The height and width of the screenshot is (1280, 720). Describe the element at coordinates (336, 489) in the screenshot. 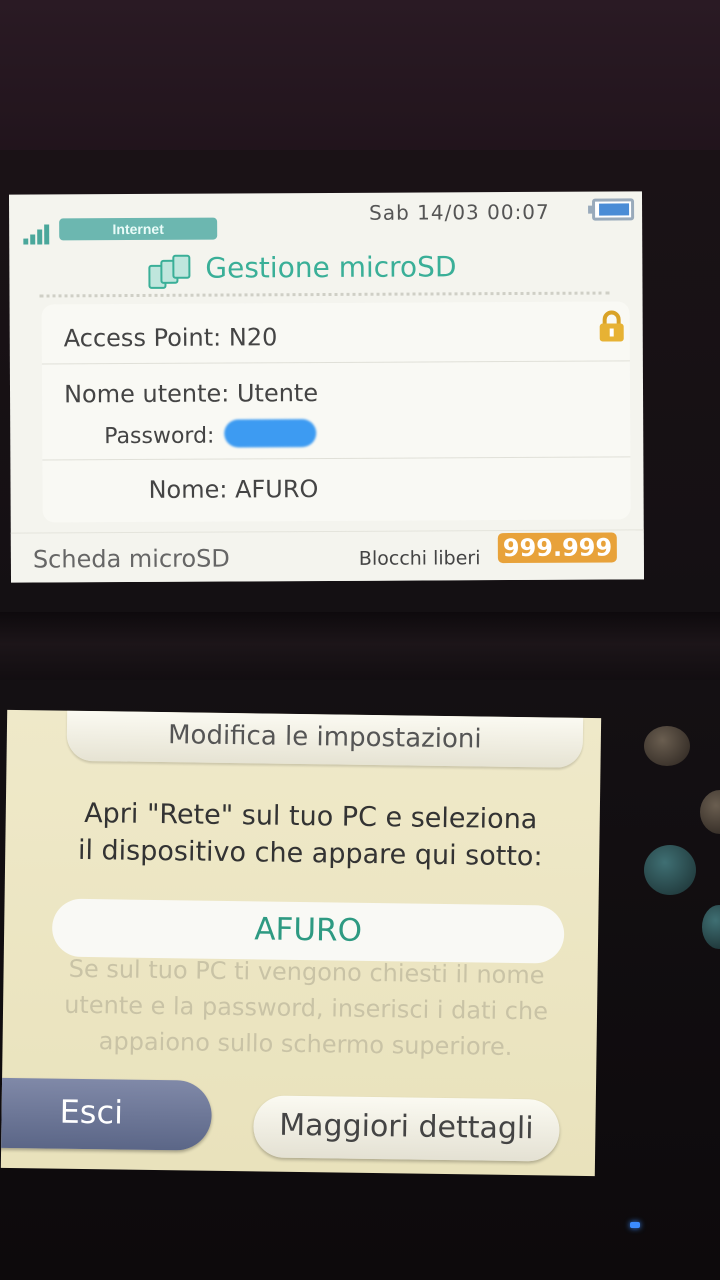

I see `device-name-row: Nome: AFURO` at that location.